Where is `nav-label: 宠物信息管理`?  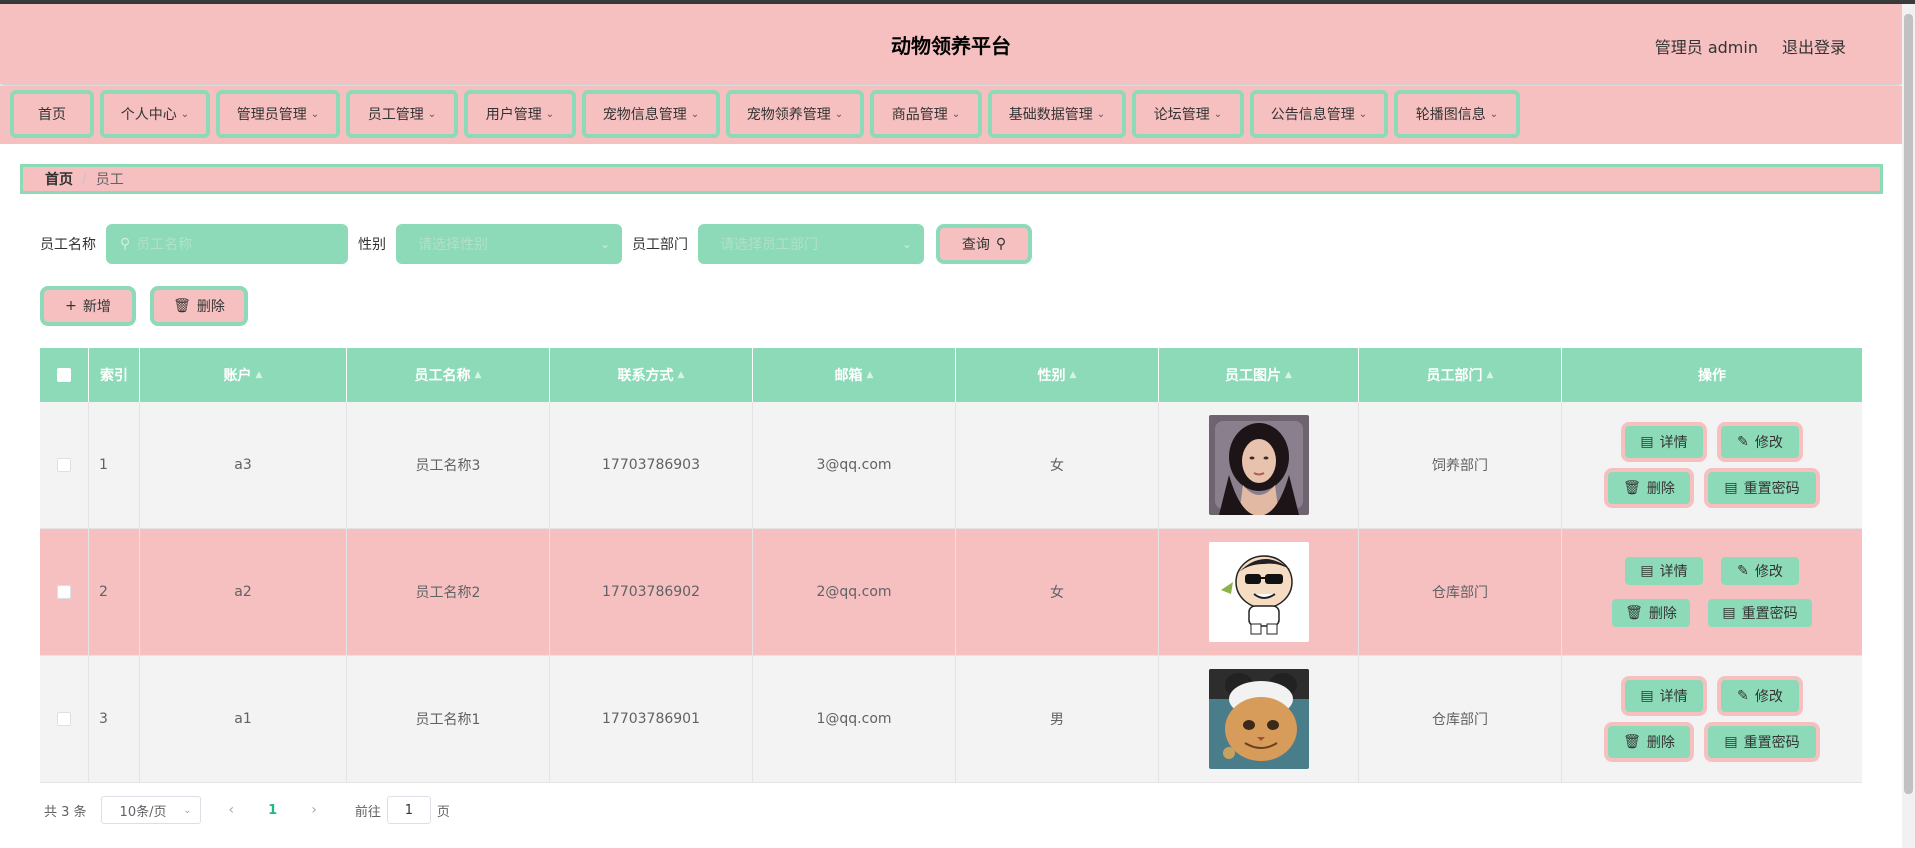
nav-label: 宠物信息管理 is located at coordinates (644, 115).